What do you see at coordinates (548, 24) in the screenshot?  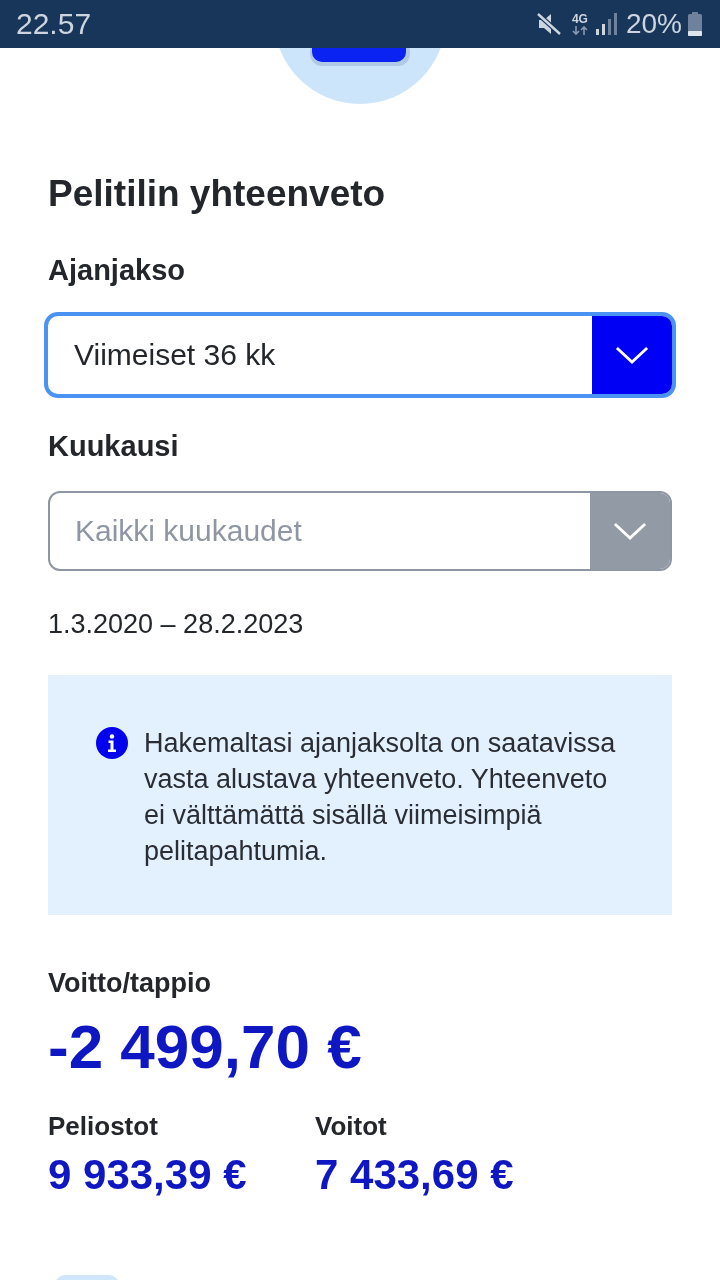 I see `mute-icon` at bounding box center [548, 24].